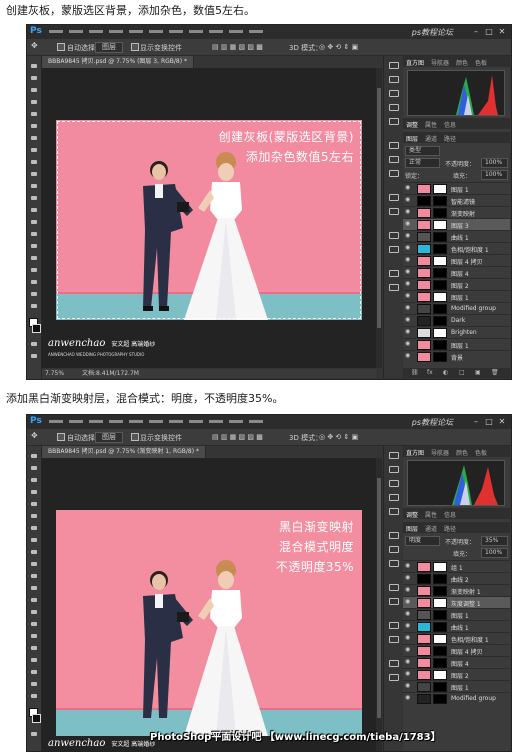 The height and width of the screenshot is (752, 516). What do you see at coordinates (456, 614) in the screenshot?
I see `layer-row: ◉ 图层 1` at bounding box center [456, 614].